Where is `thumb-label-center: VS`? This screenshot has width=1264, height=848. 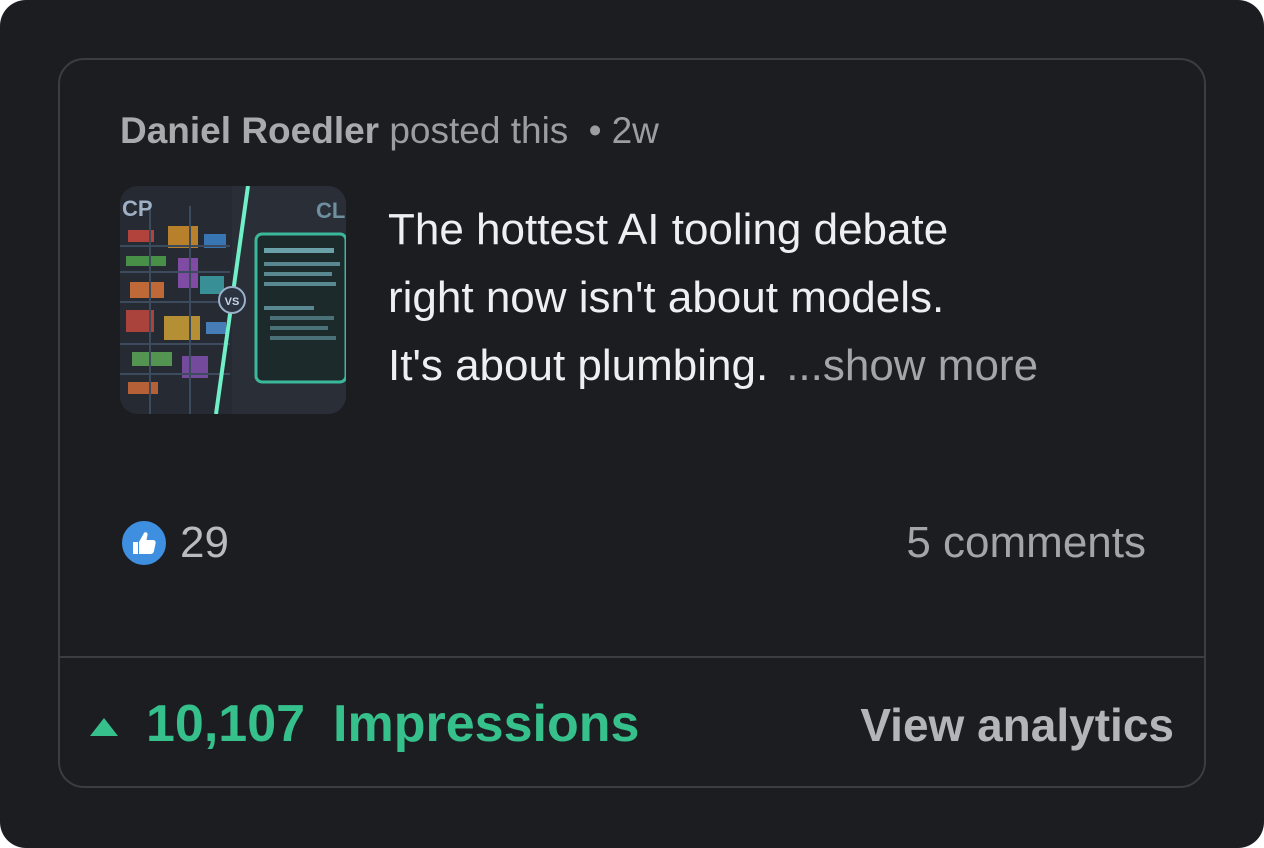 thumb-label-center: VS is located at coordinates (232, 302).